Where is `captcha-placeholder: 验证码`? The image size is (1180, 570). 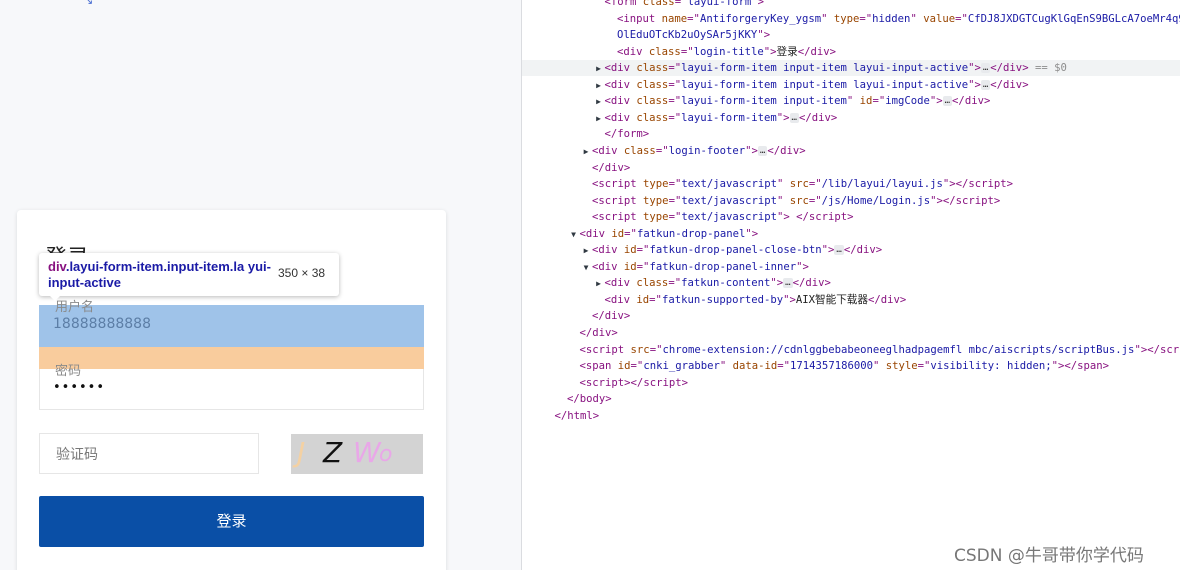
captcha-placeholder: 验证码 is located at coordinates (77, 455).